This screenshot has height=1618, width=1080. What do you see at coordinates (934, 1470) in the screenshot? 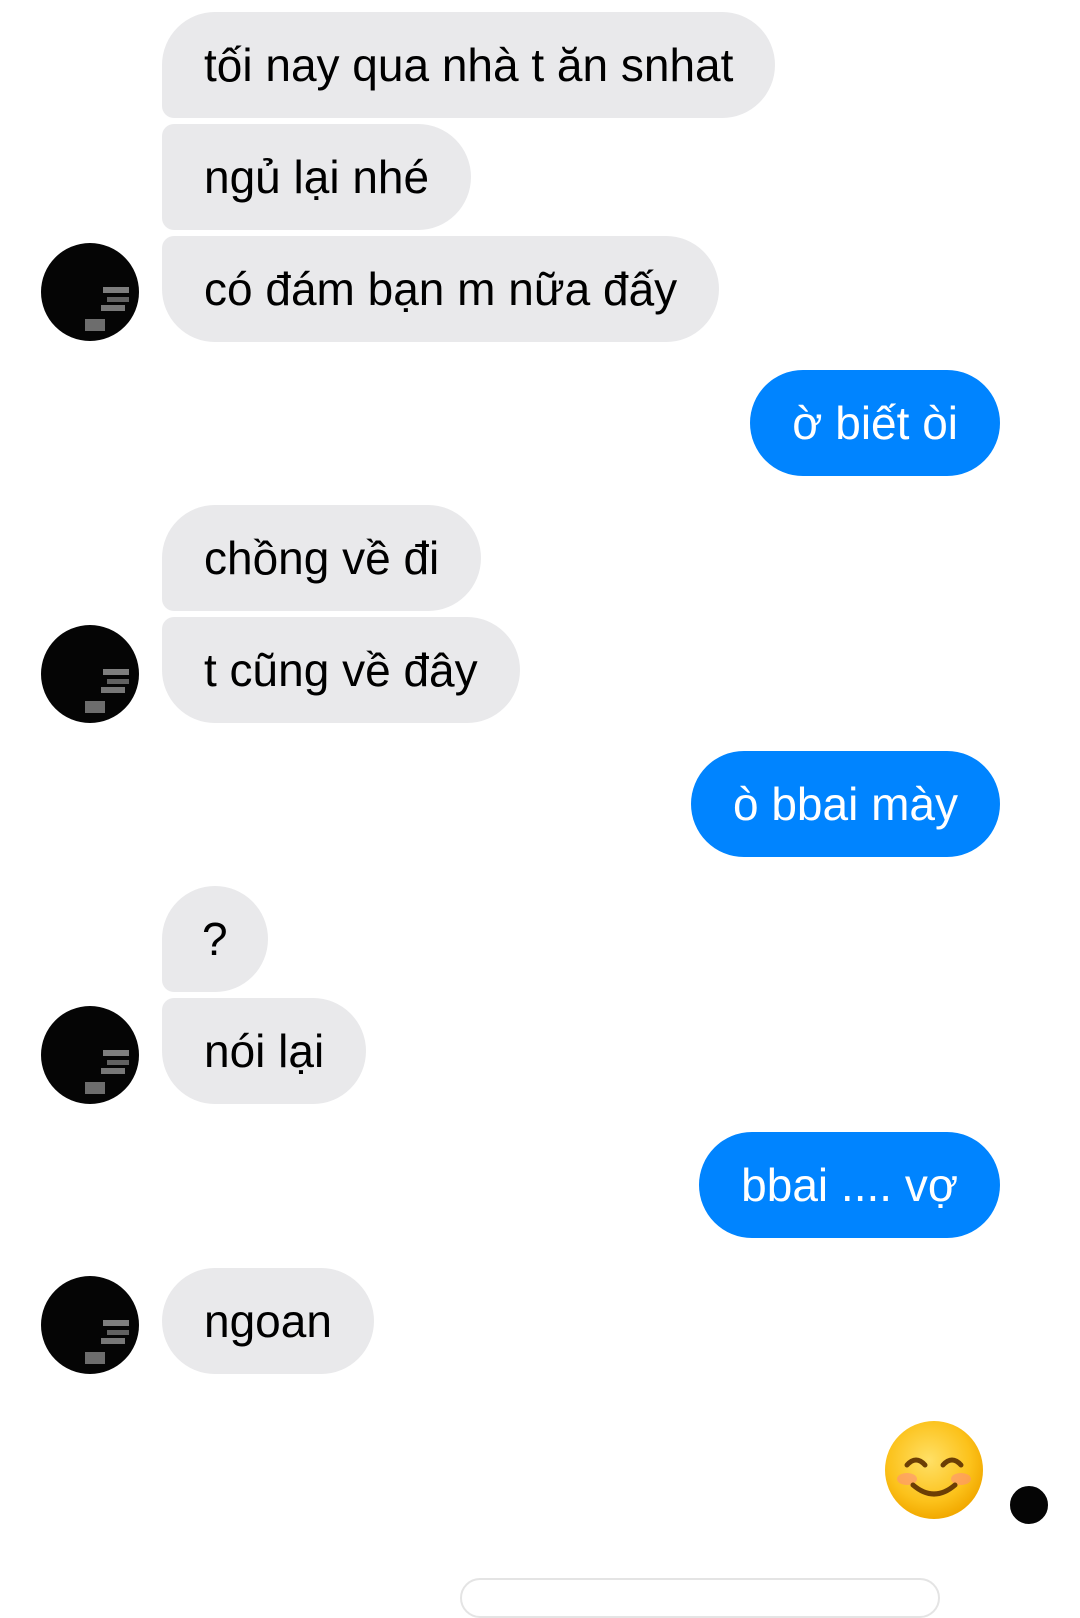
I see `smiling-face-with-smiling-eyes-icon` at bounding box center [934, 1470].